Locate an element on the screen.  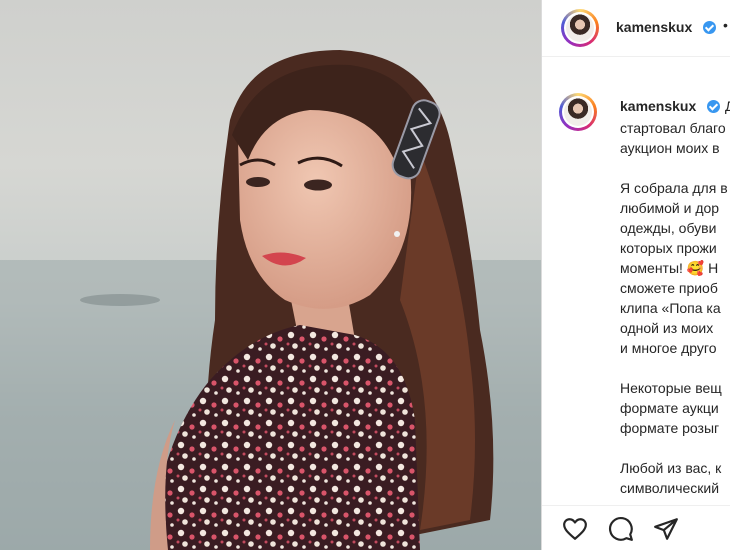
share-icon is located at coordinates (666, 529).